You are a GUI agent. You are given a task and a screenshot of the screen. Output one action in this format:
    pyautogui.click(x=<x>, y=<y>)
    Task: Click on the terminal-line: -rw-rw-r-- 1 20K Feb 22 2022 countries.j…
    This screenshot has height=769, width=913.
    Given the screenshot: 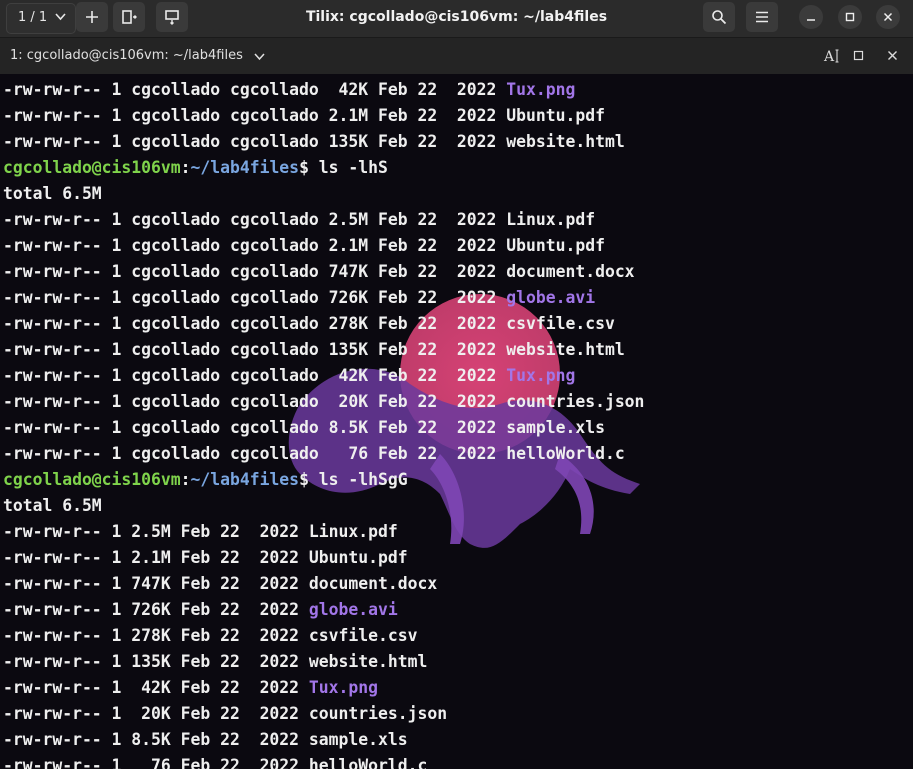 What is the action you would take?
    pyautogui.click(x=225, y=714)
    